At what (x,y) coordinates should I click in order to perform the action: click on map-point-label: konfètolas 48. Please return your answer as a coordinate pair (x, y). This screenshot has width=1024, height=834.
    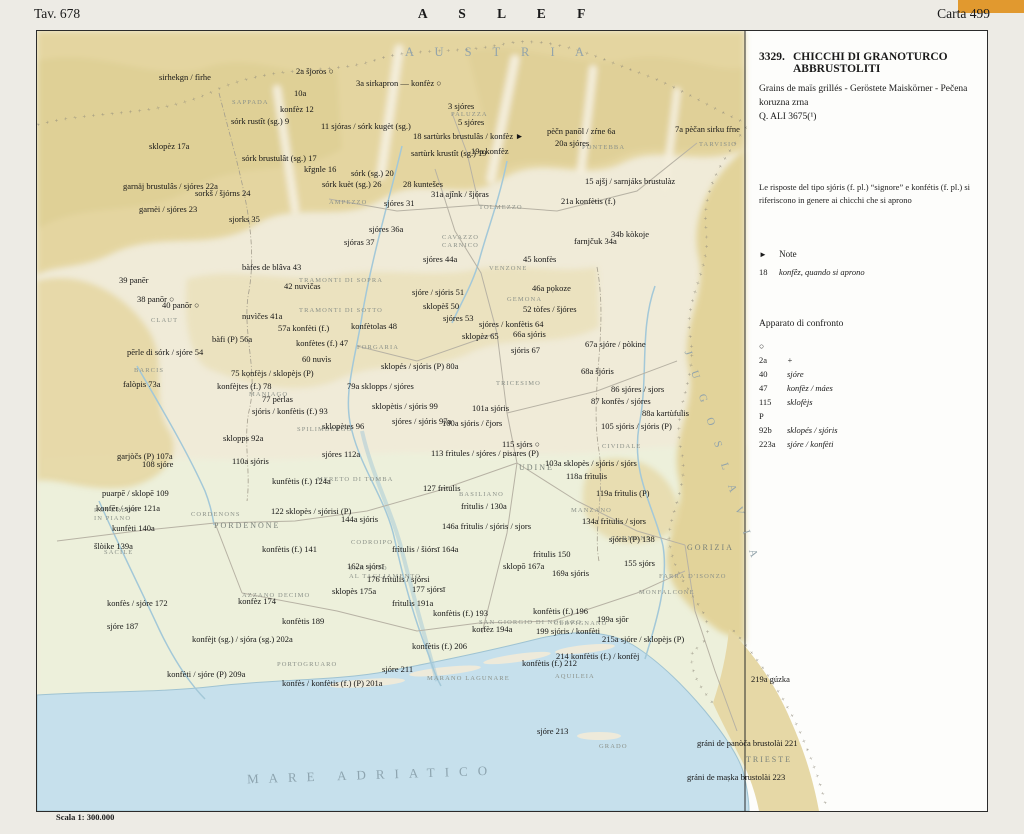
    Looking at the image, I should click on (374, 326).